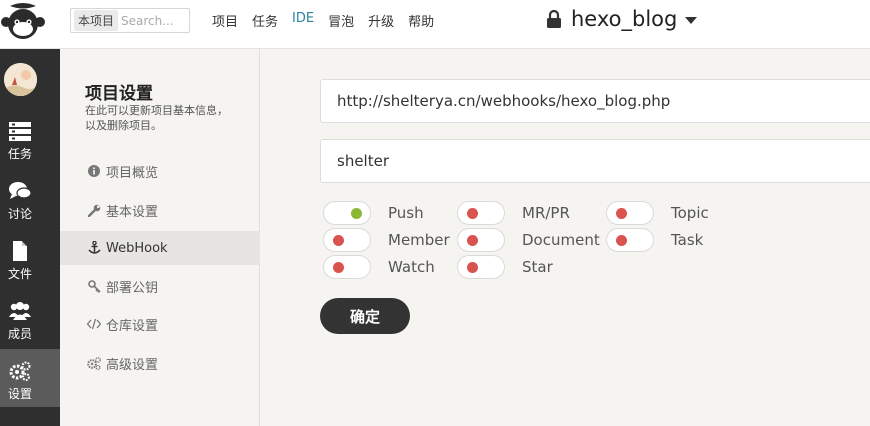 This screenshot has height=426, width=870. I want to click on search-input, so click(154, 20).